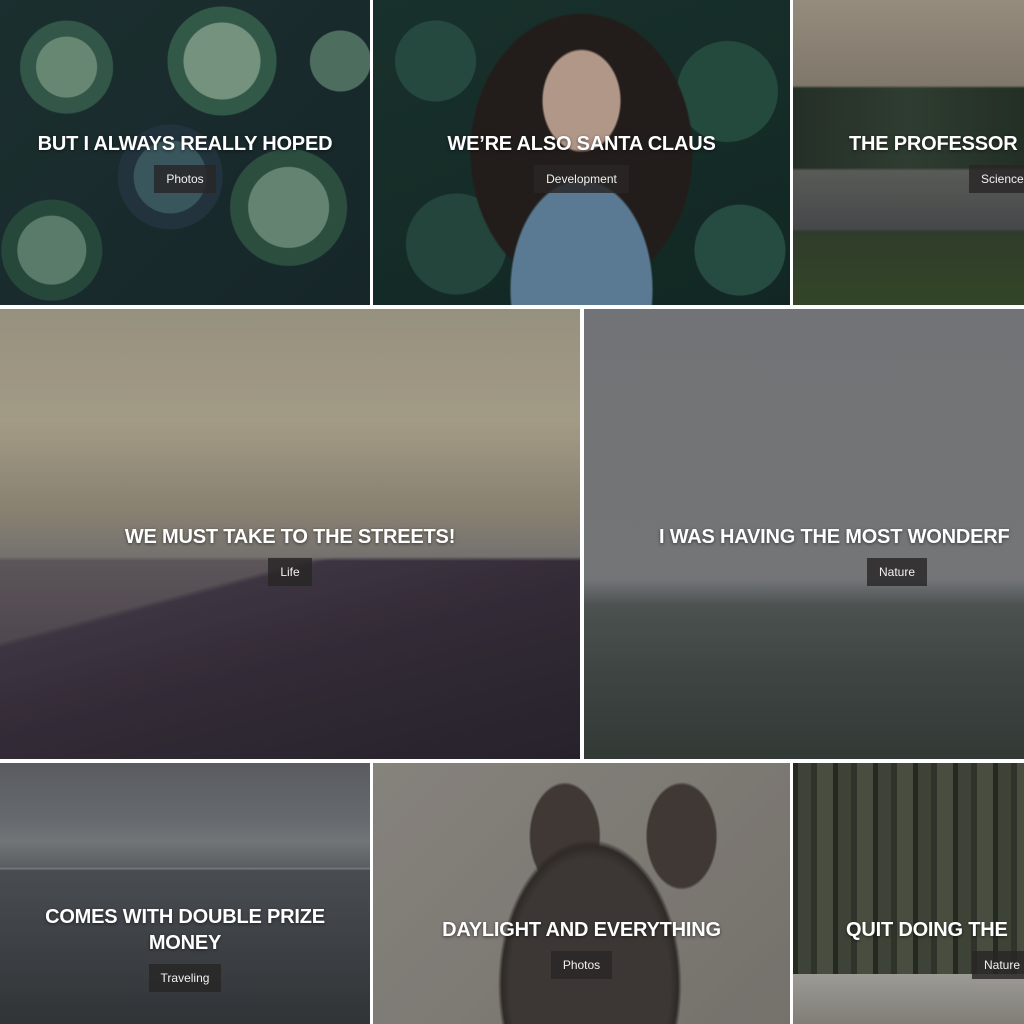 Image resolution: width=1024 pixels, height=1024 pixels. Describe the element at coordinates (581, 179) in the screenshot. I see `category-badge: Development` at that location.